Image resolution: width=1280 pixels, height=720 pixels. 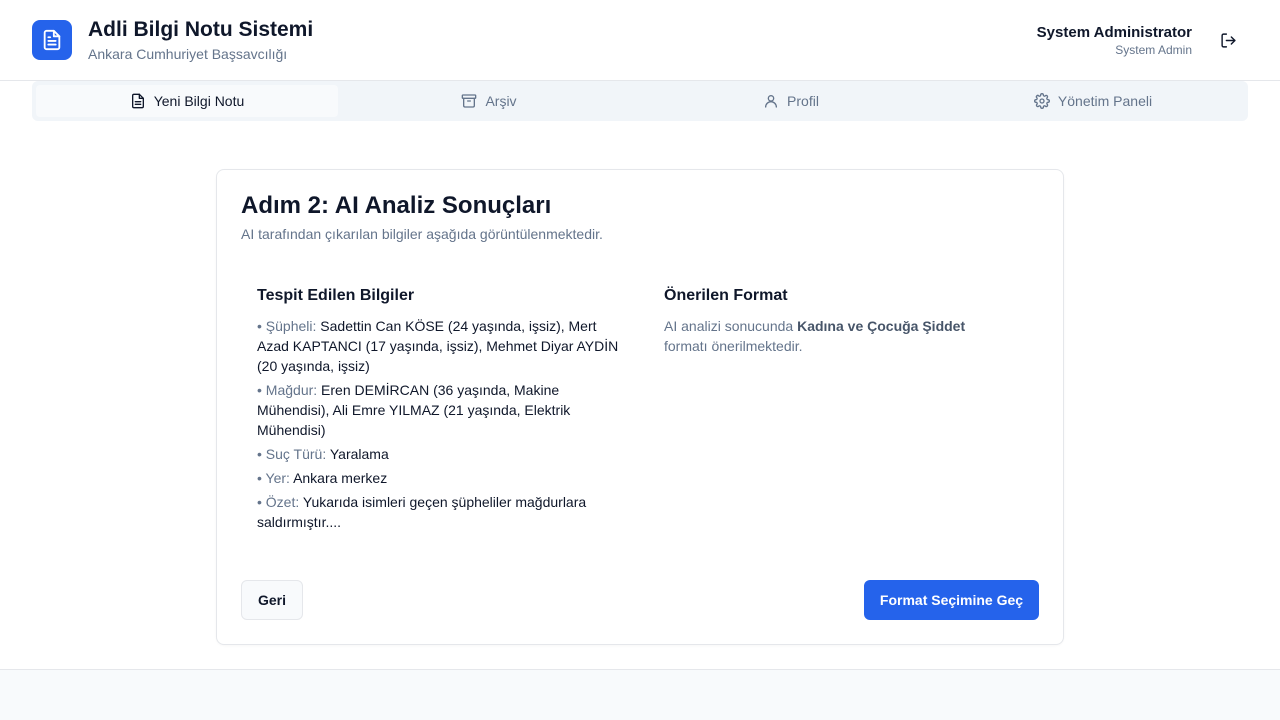 What do you see at coordinates (442, 454) in the screenshot?
I see `fact-crime-type: • Suç Türü: Yaralama` at bounding box center [442, 454].